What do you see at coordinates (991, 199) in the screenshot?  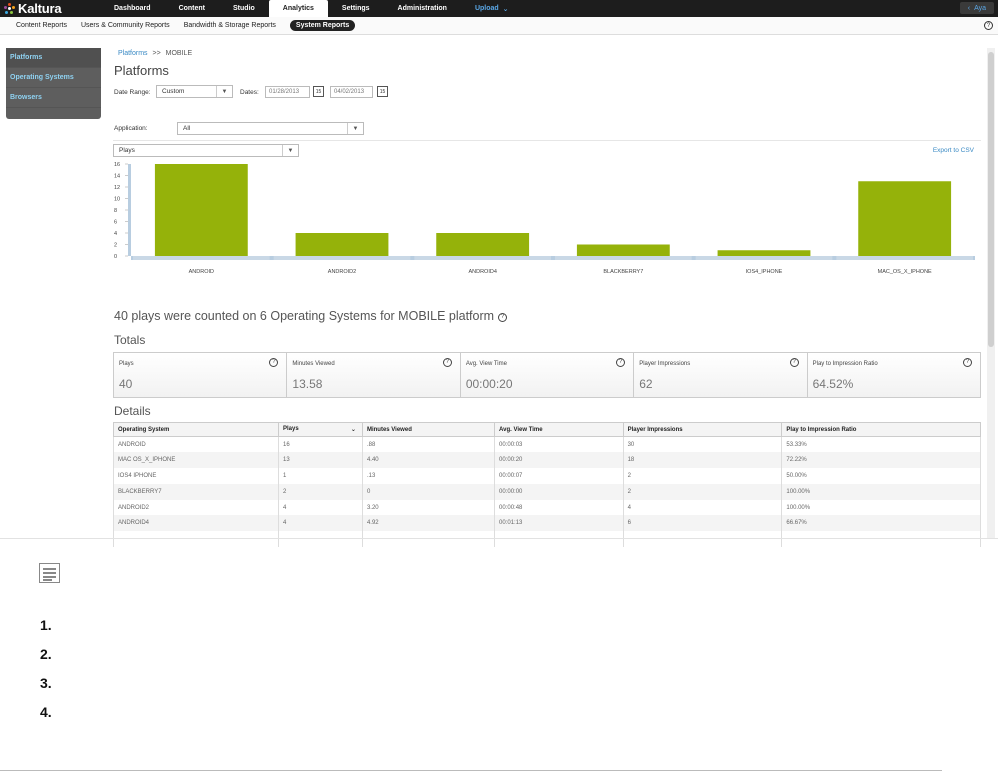 I see `scrollbar-thumb` at bounding box center [991, 199].